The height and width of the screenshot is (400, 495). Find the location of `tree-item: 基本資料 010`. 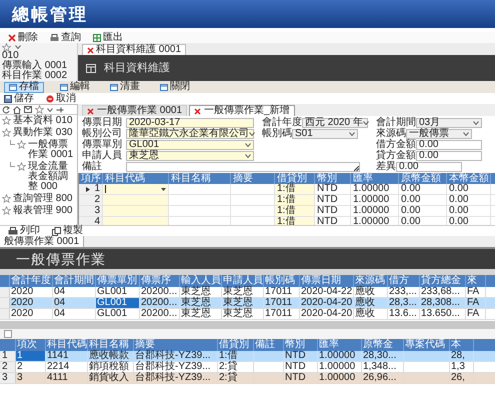

tree-item: 基本資料 010 is located at coordinates (42, 121).